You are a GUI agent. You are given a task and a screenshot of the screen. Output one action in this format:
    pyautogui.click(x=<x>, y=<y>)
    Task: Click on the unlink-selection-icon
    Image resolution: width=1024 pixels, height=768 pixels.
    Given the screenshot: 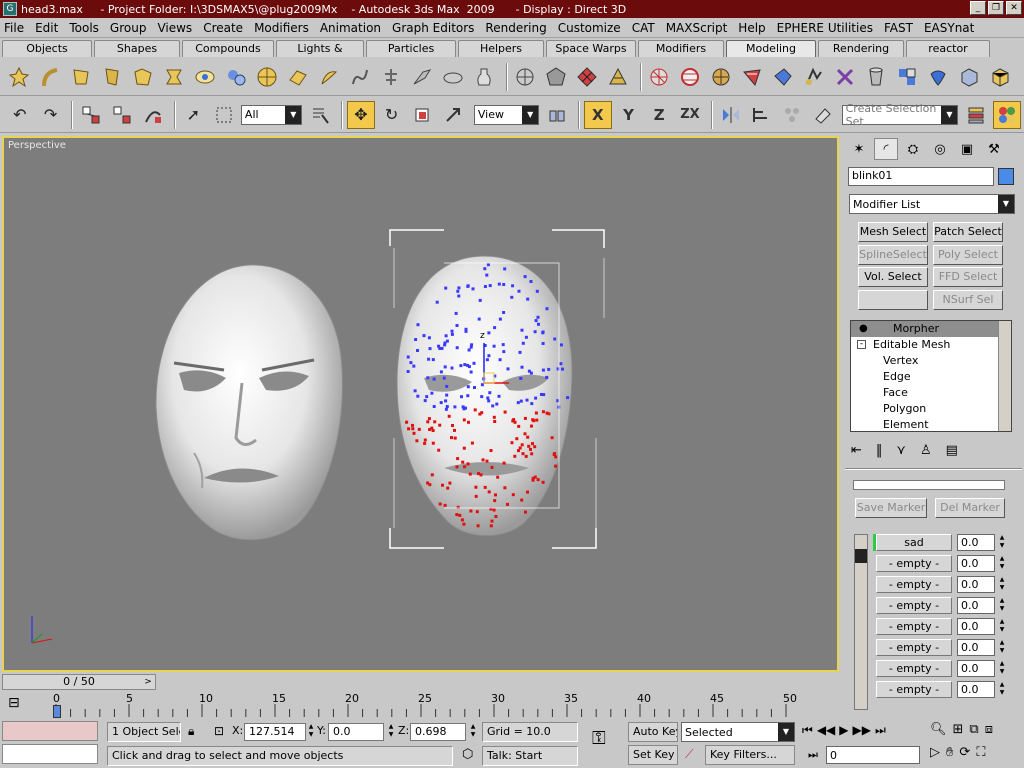 What is the action you would take?
    pyautogui.click(x=122, y=115)
    